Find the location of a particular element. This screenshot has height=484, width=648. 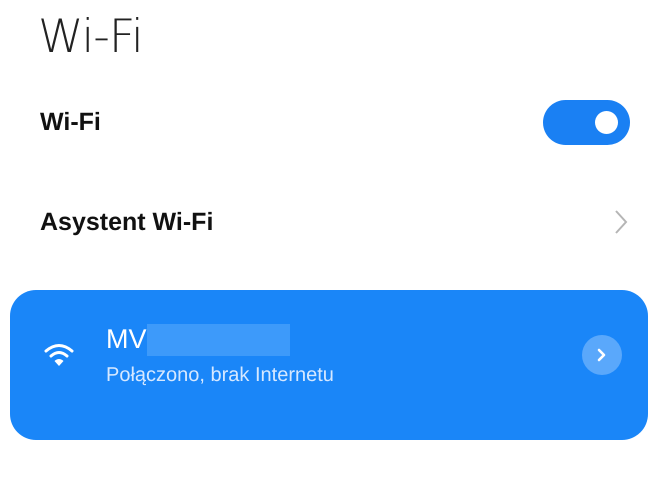

setting-label: Asystent Wi-Fi is located at coordinates (127, 222).